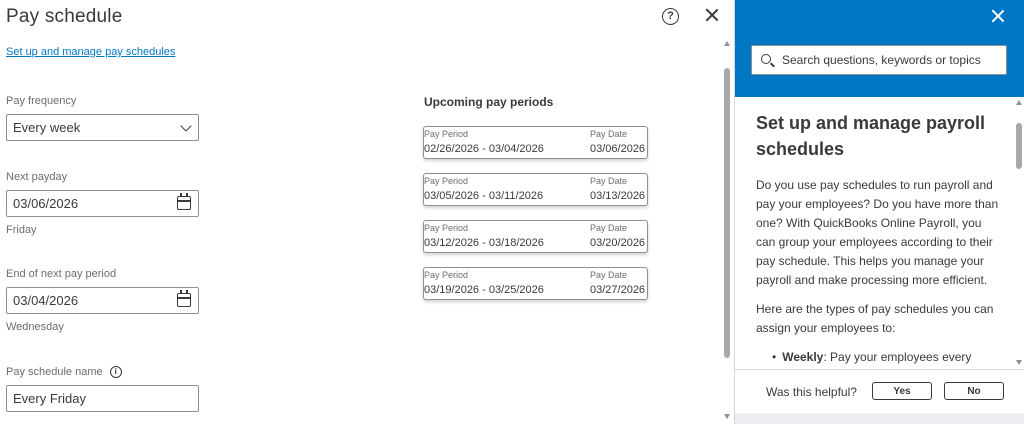  Describe the element at coordinates (893, 60) in the screenshot. I see `help-search-input` at that location.